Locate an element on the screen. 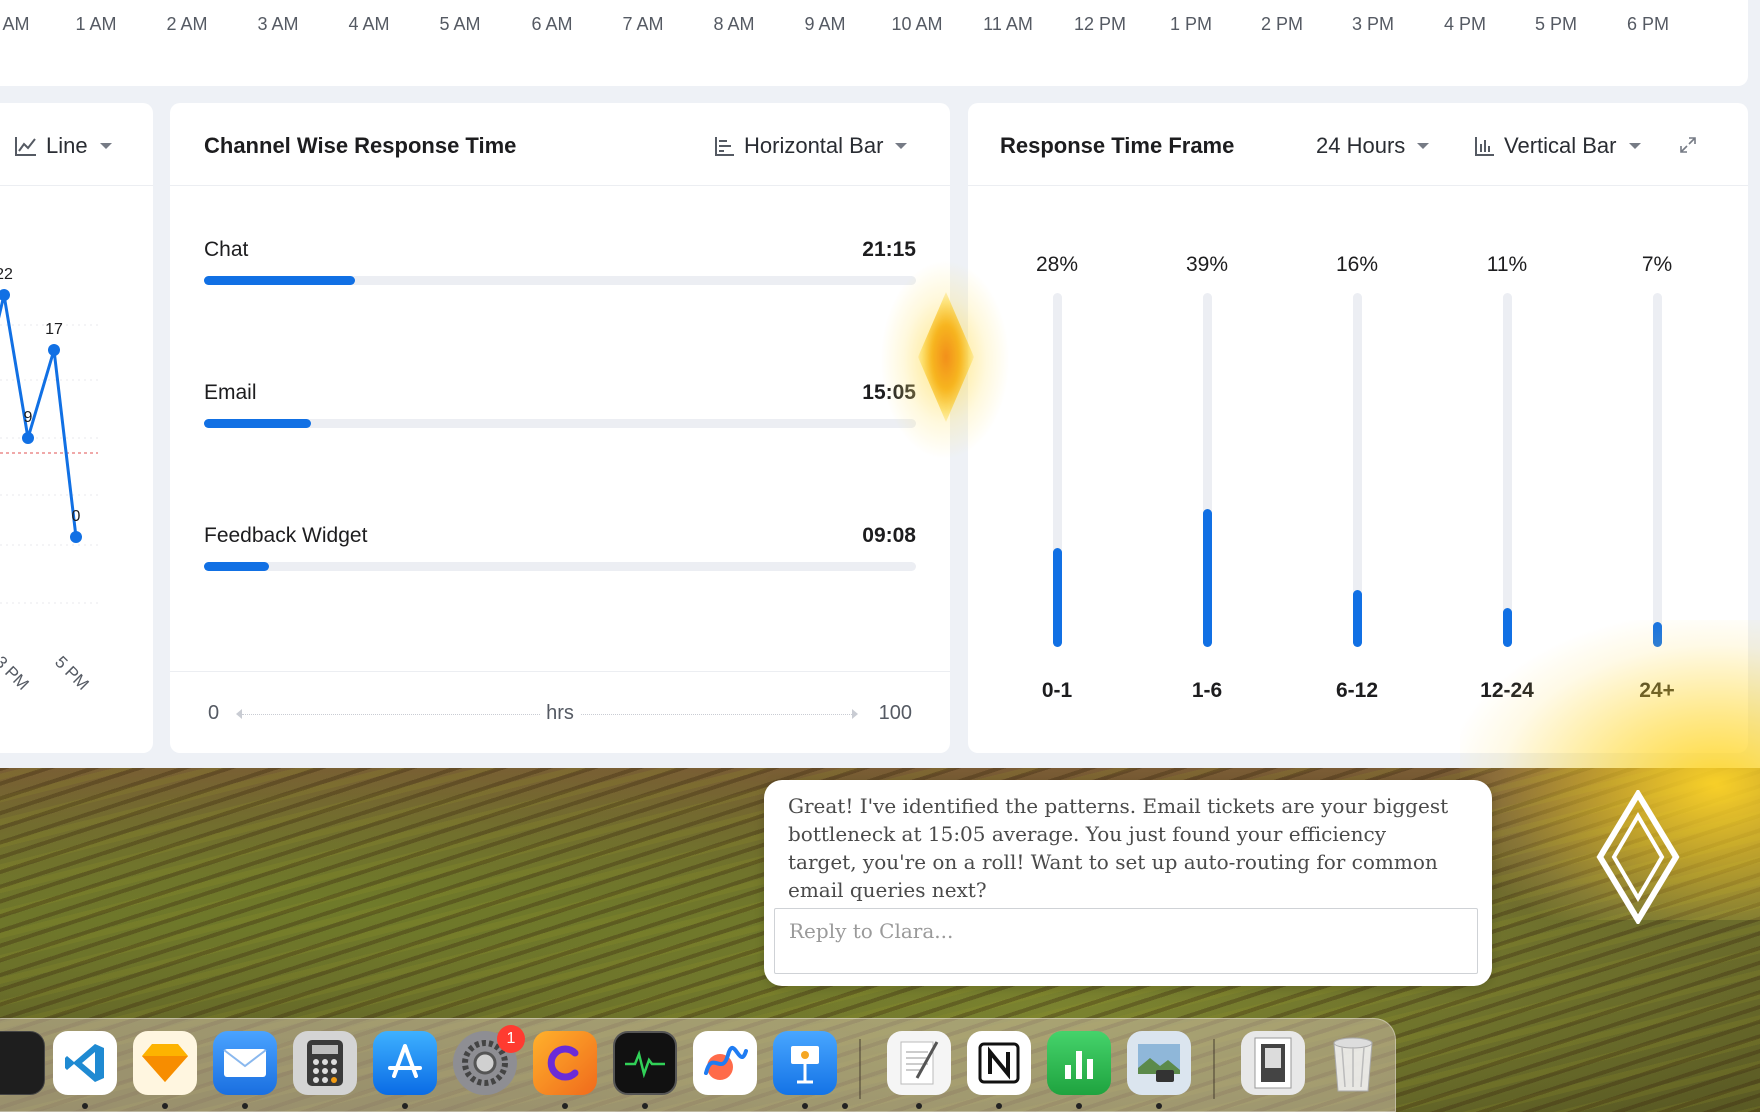 The height and width of the screenshot is (1112, 1760). axis-max-label: 100 is located at coordinates (895, 713).